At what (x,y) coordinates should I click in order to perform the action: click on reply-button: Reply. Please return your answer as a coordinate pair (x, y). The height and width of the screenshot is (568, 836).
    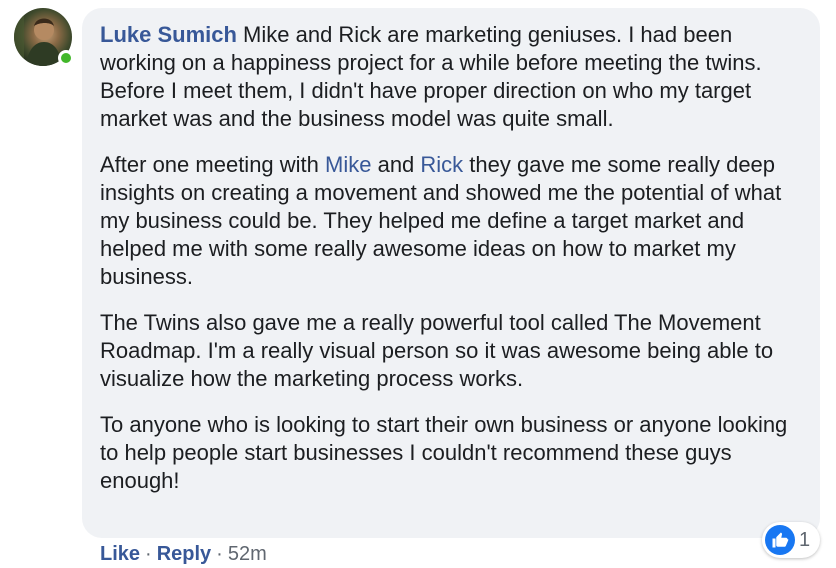
    Looking at the image, I should click on (184, 554).